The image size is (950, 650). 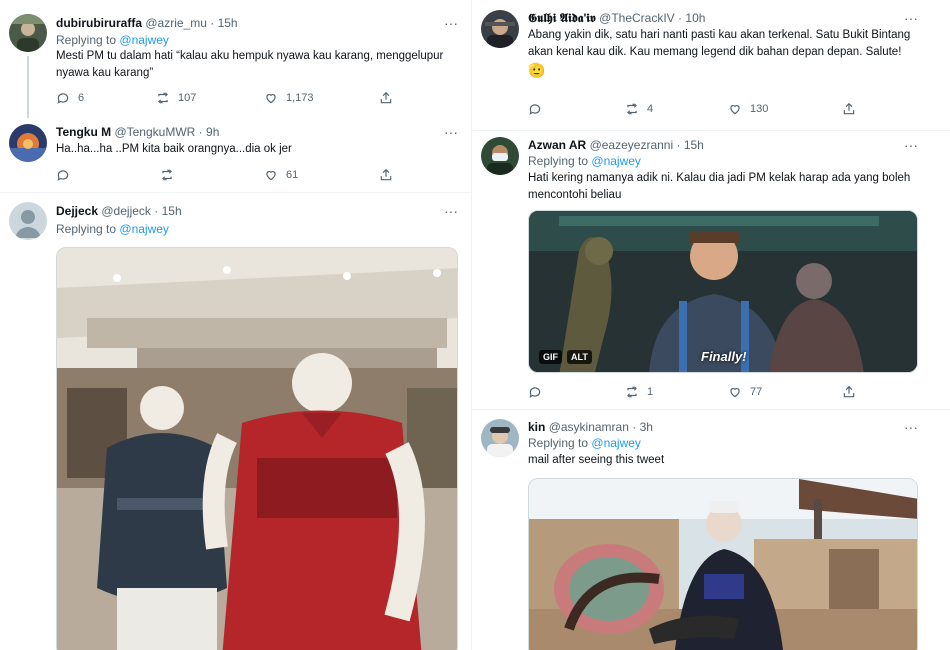 I want to click on alt-button: ALT, so click(x=579, y=357).